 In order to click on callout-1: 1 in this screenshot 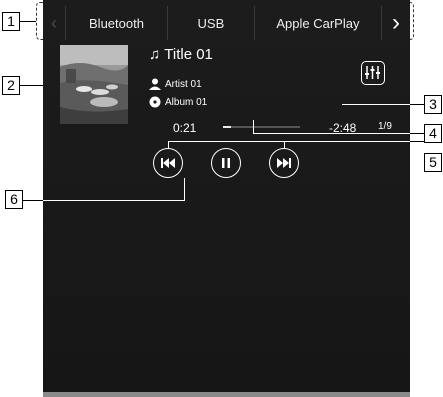, I will do `click(11, 21)`.